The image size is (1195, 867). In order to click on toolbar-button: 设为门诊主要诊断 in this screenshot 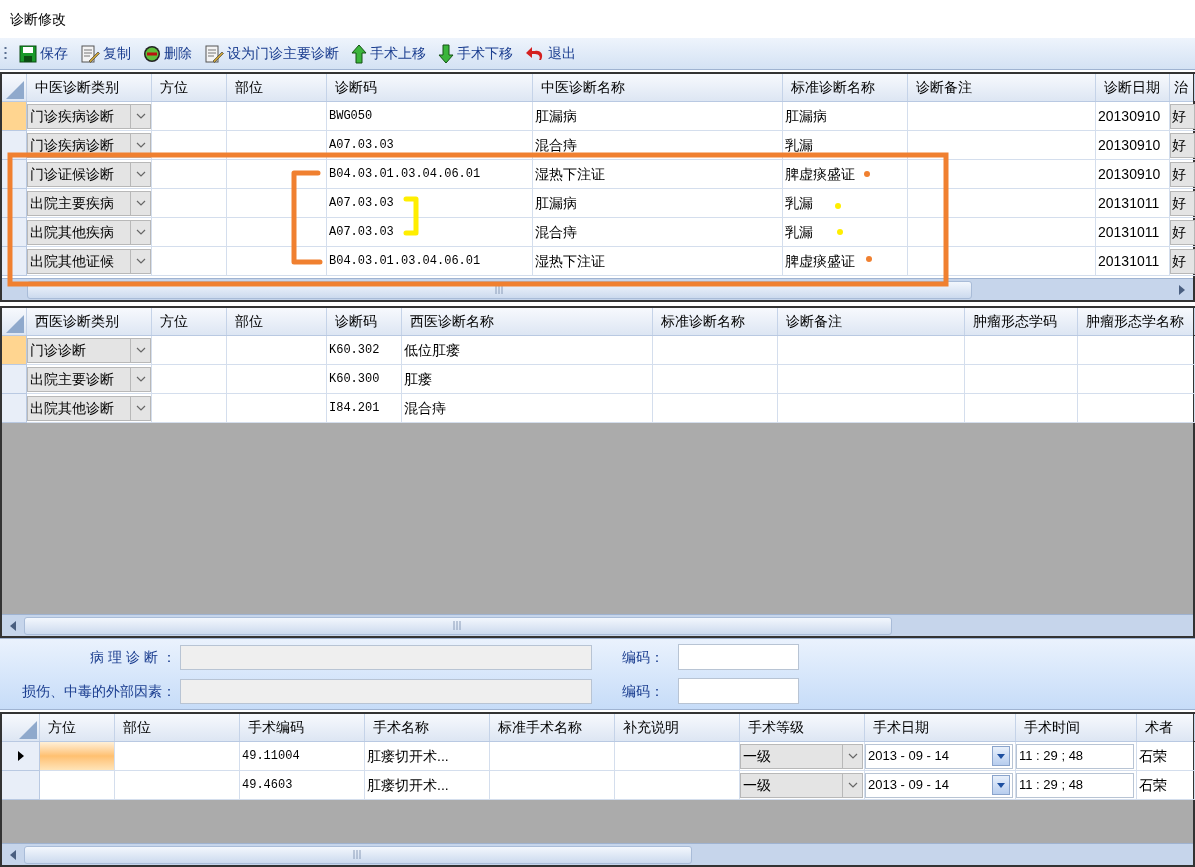, I will do `click(271, 53)`.